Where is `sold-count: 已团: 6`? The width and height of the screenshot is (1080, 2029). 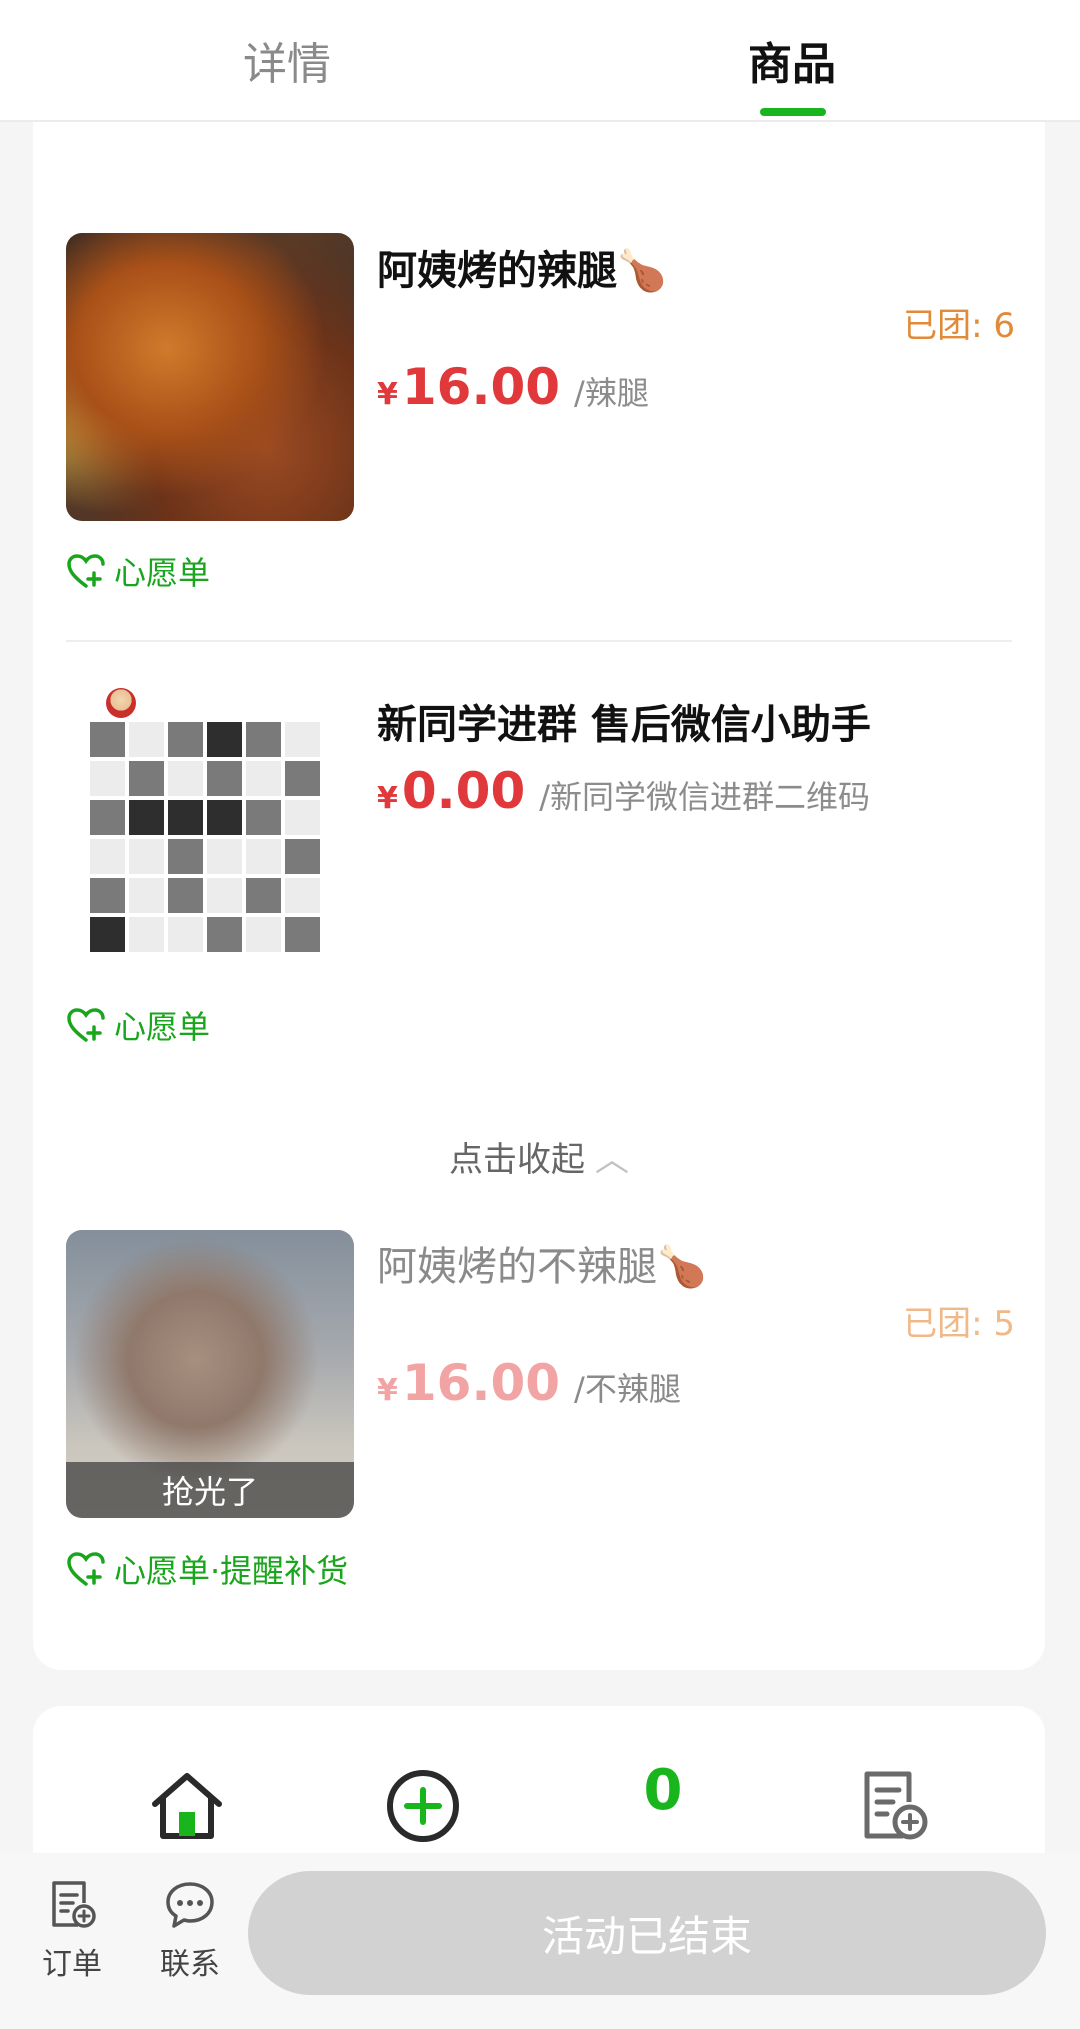
sold-count: 已团: 6 is located at coordinates (959, 326).